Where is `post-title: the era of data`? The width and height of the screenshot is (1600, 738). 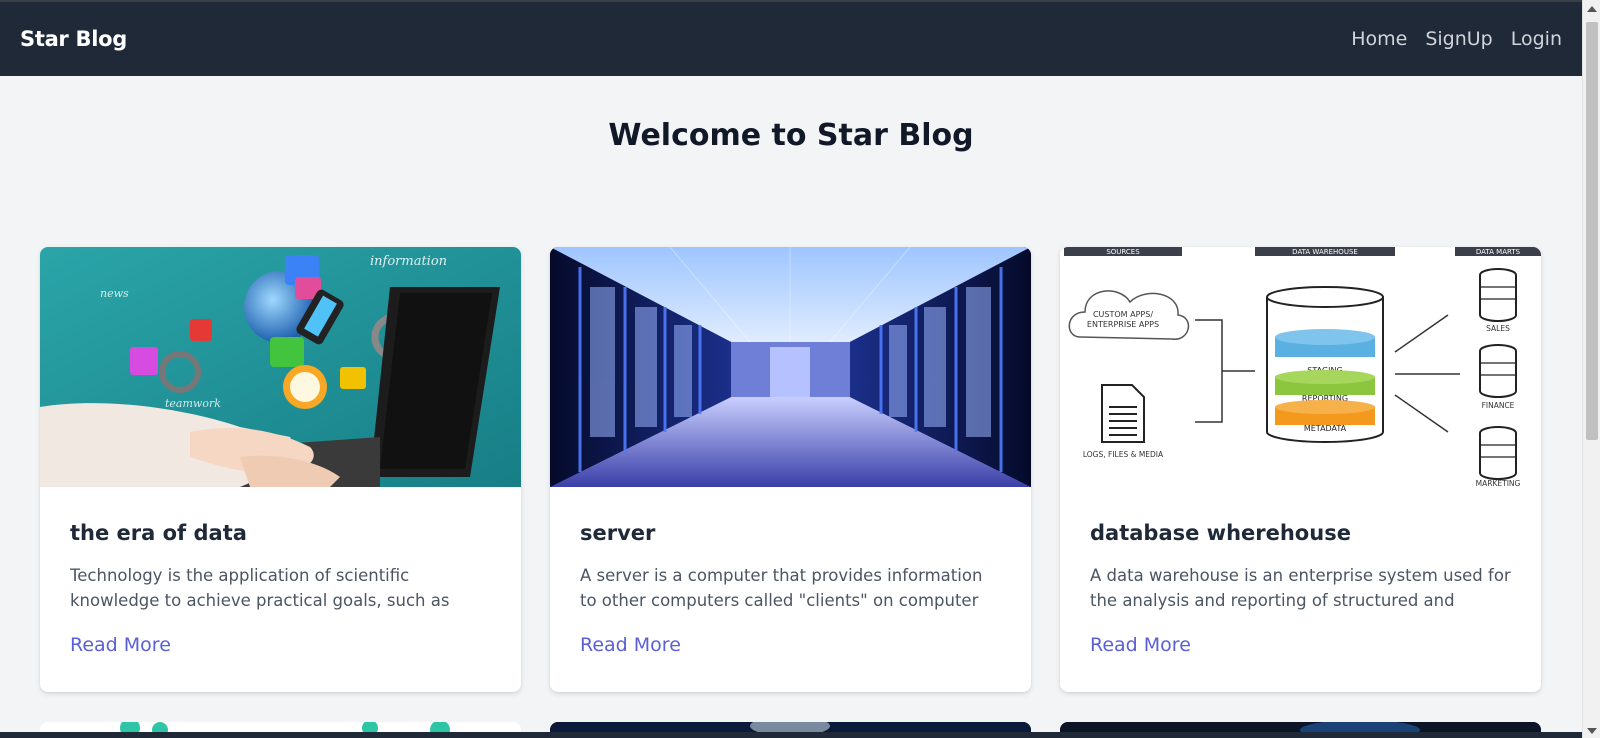 post-title: the era of data is located at coordinates (280, 533).